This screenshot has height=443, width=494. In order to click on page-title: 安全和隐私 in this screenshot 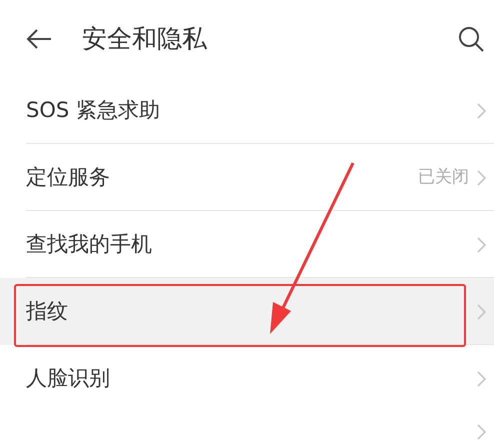, I will do `click(145, 38)`.